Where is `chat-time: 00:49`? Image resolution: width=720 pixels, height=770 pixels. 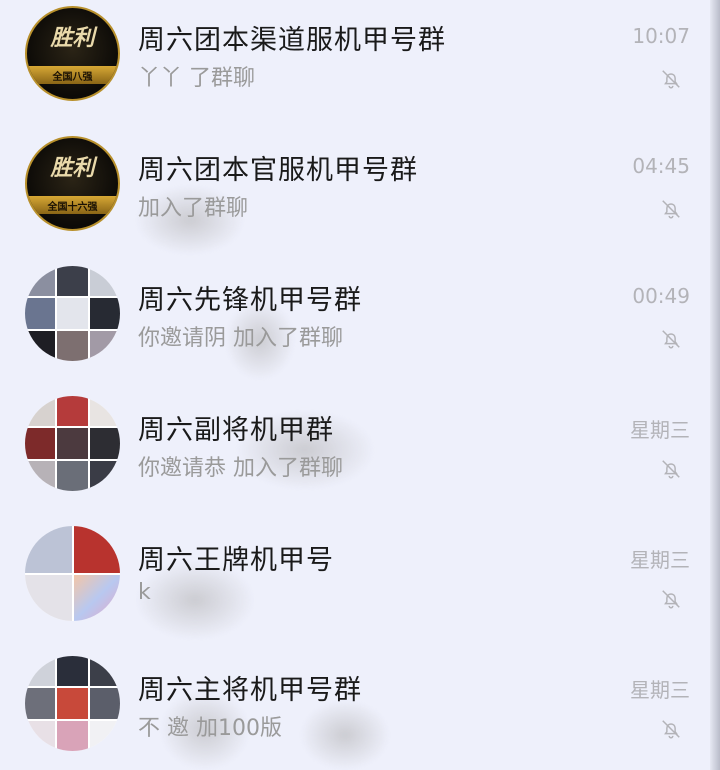 chat-time: 00:49 is located at coordinates (661, 296).